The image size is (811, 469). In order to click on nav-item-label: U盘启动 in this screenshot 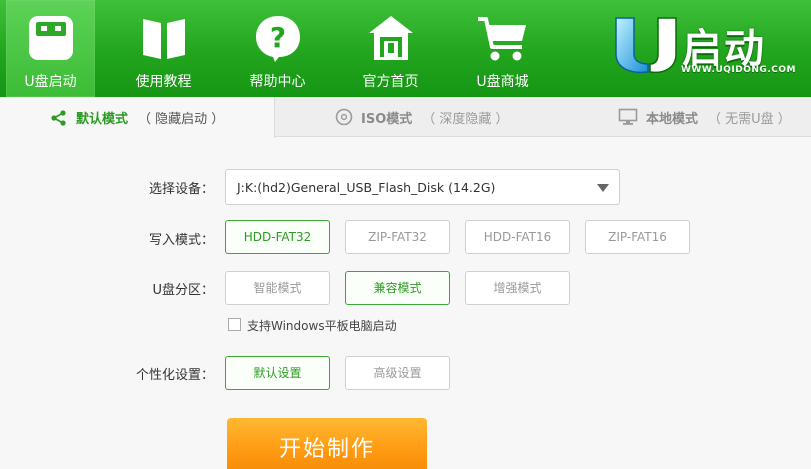, I will do `click(50, 82)`.